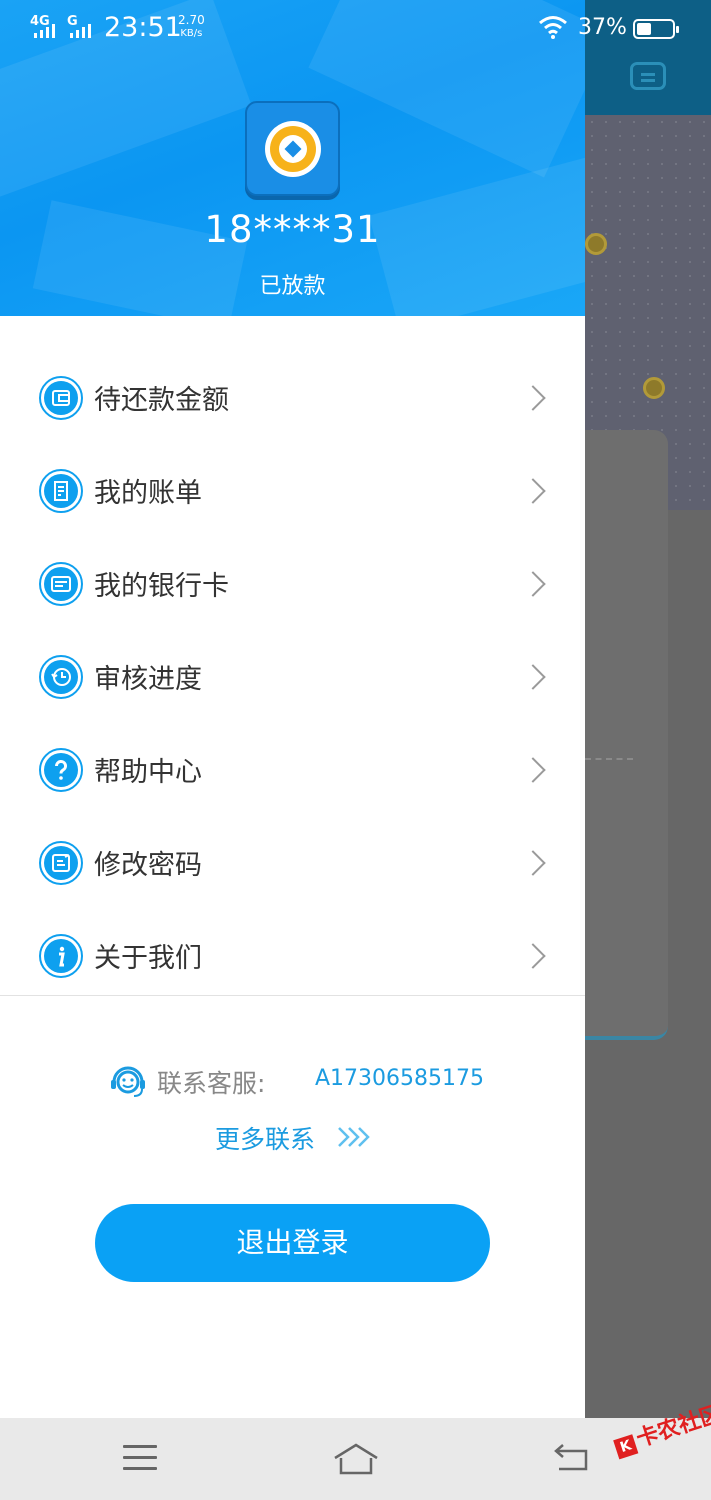 This screenshot has height=1500, width=711. I want to click on network-speed: 2.70 KB/s, so click(191, 27).